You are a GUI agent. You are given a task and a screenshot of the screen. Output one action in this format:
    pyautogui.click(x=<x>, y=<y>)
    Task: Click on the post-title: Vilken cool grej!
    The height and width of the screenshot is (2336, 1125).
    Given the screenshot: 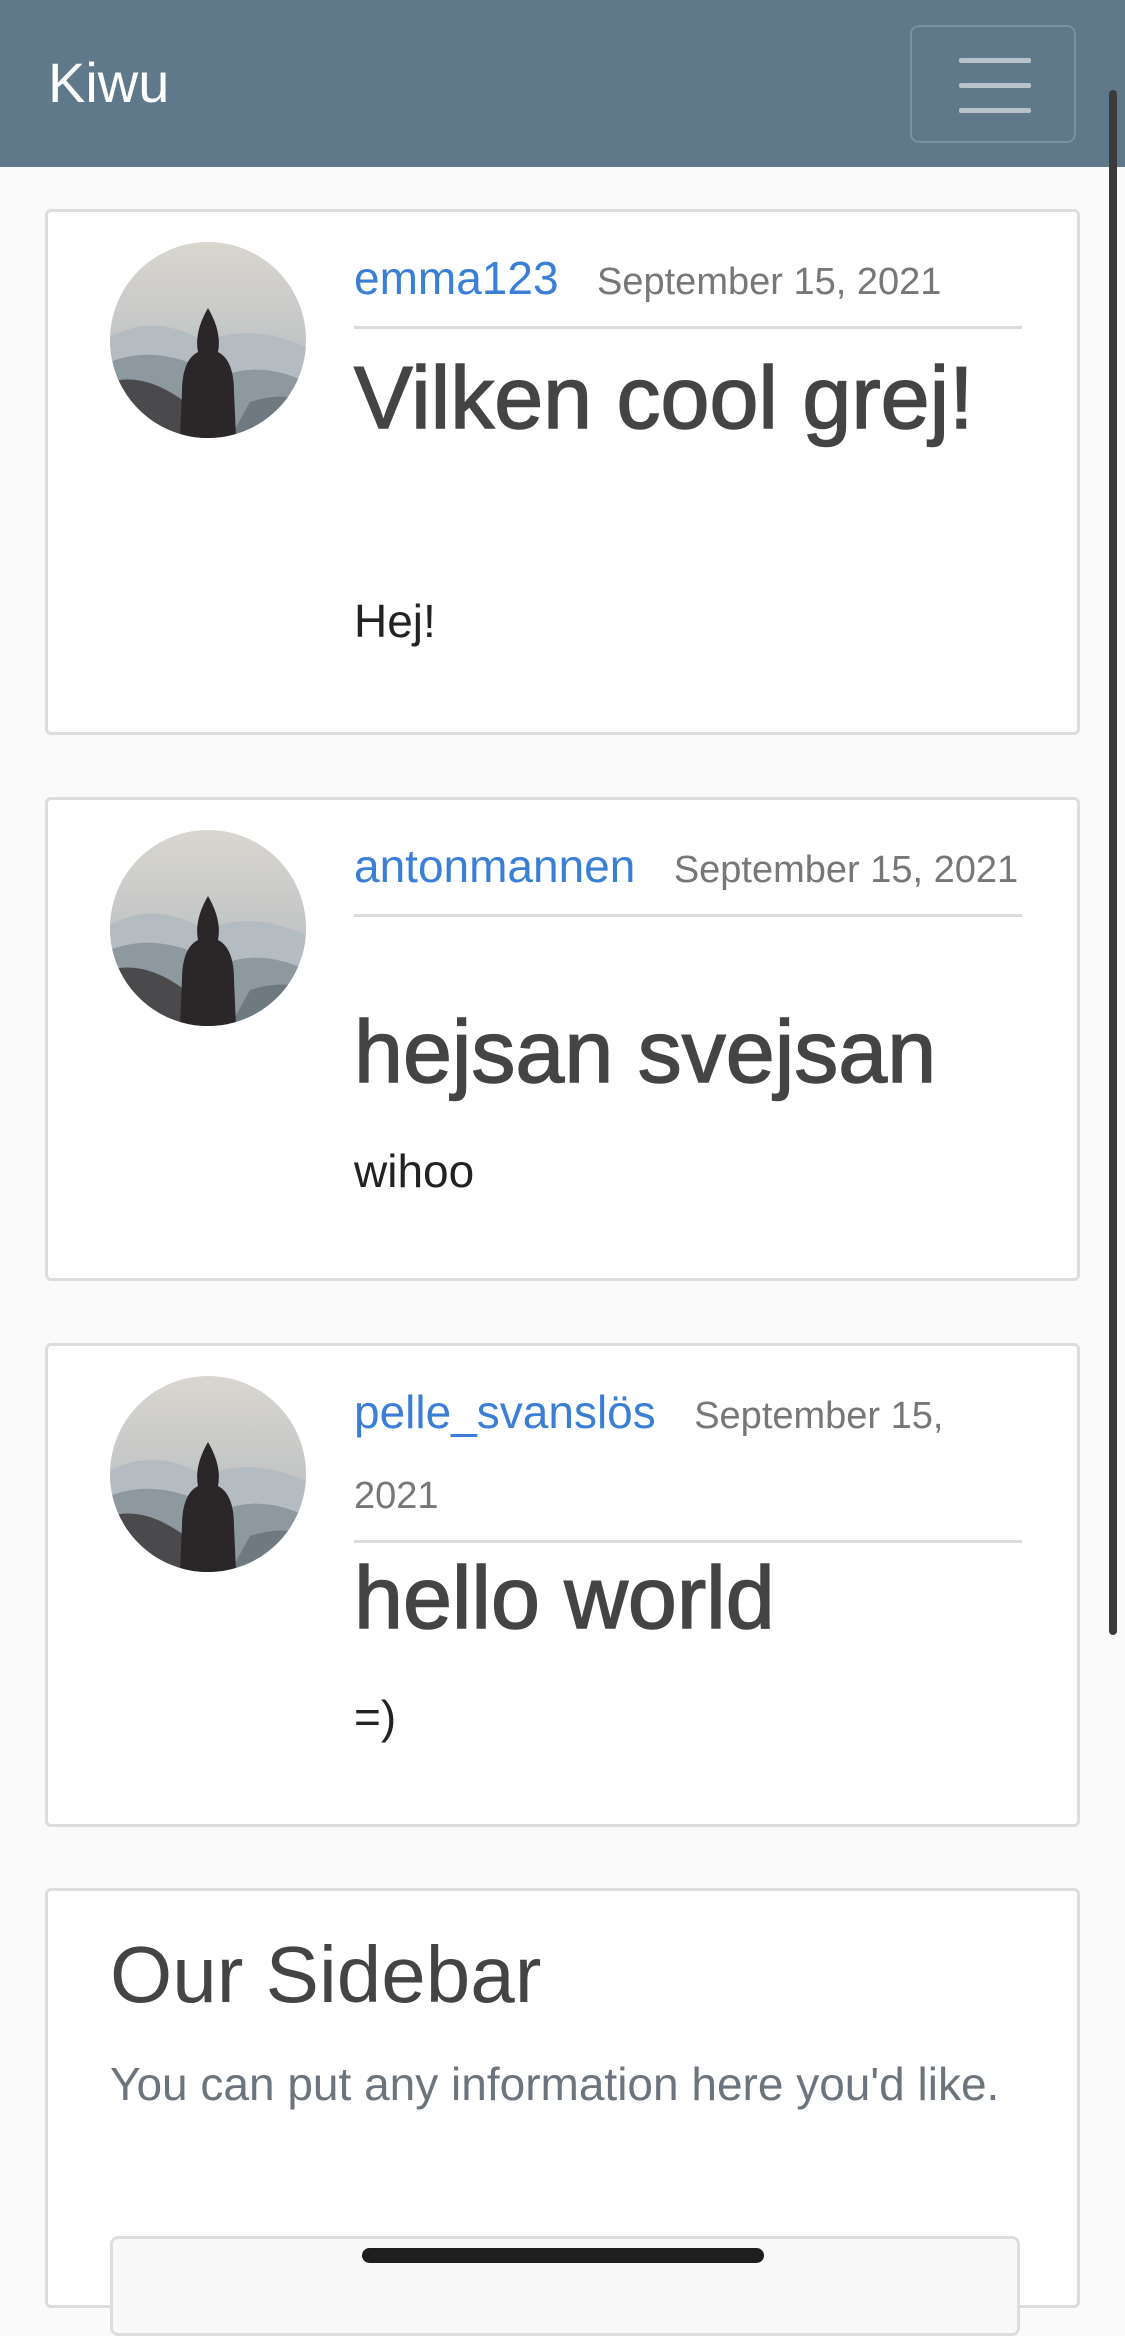 What is the action you would take?
    pyautogui.click(x=703, y=398)
    